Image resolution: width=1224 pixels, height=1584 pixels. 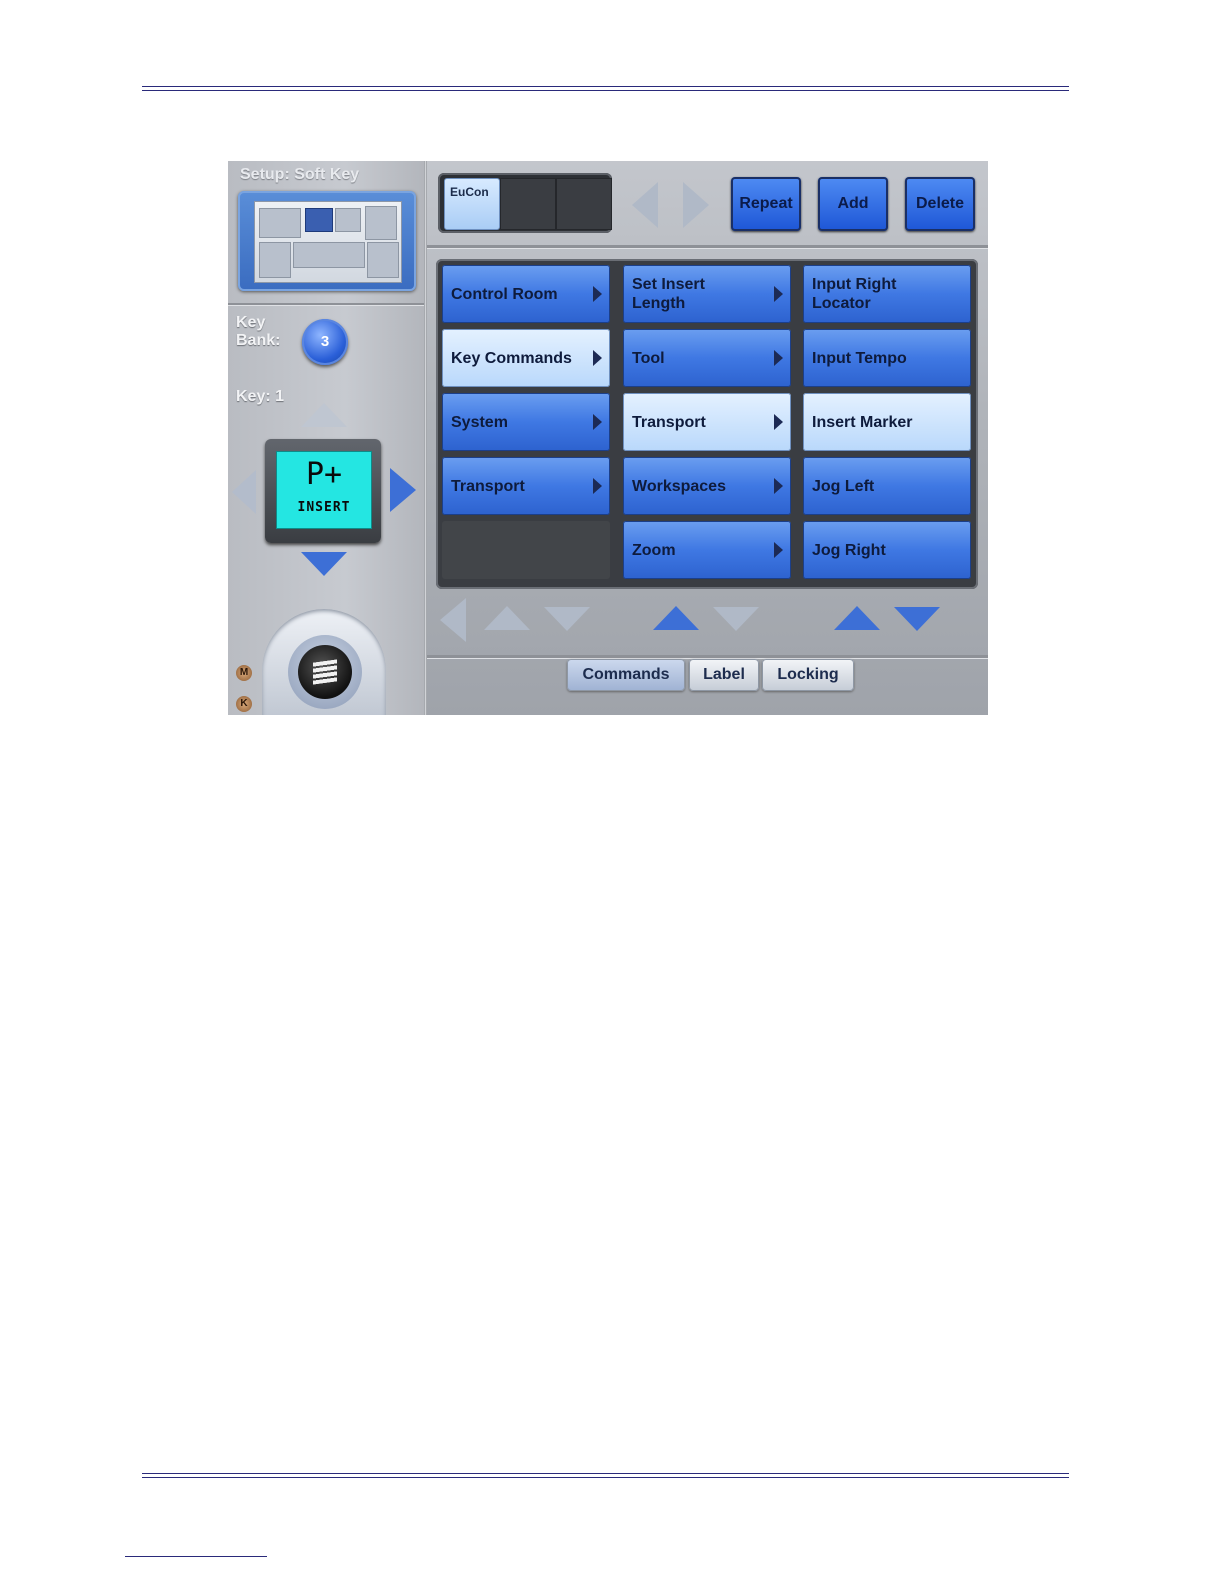 What do you see at coordinates (808, 675) in the screenshot?
I see `tab-locking: Locking` at bounding box center [808, 675].